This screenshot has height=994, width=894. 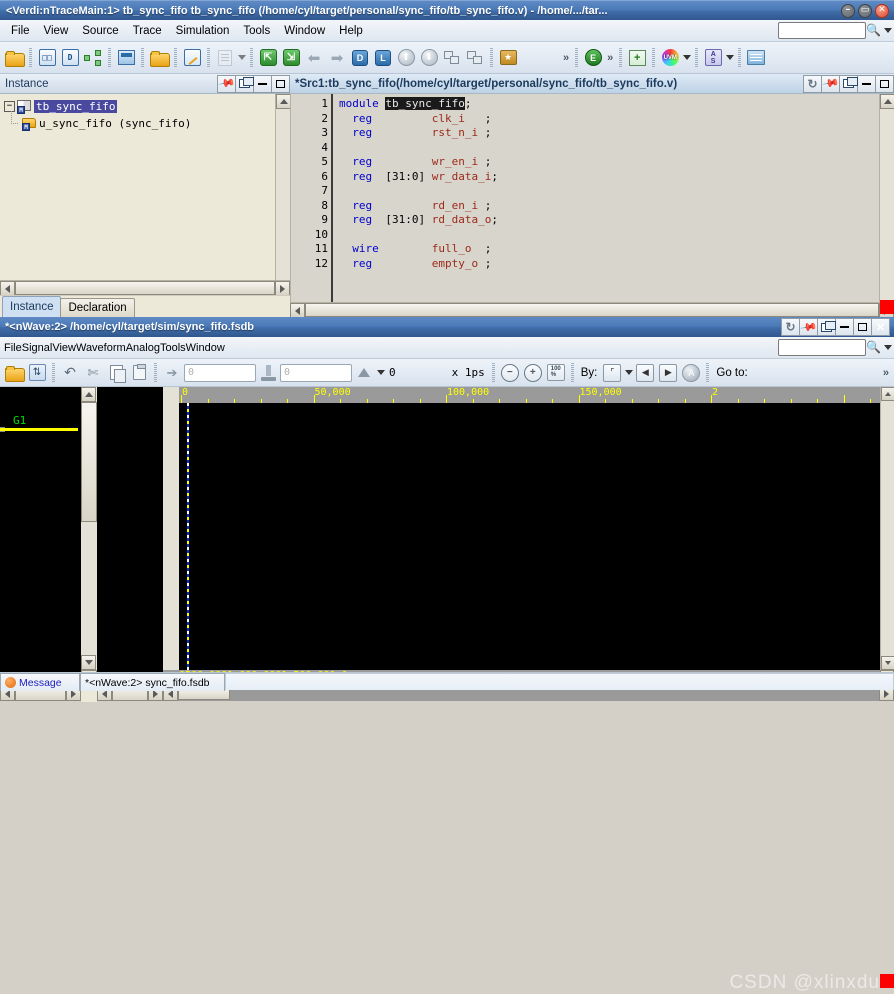 What do you see at coordinates (510, 373) in the screenshot?
I see `zoom-out-icon: −` at bounding box center [510, 373].